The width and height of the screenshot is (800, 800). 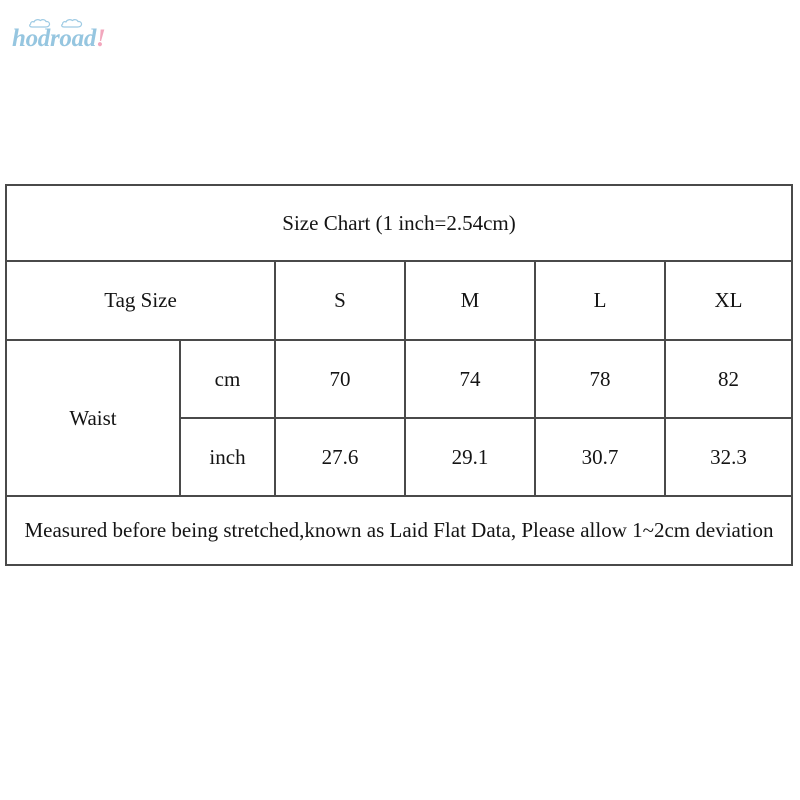 What do you see at coordinates (340, 379) in the screenshot?
I see `waist-cm-s: 70` at bounding box center [340, 379].